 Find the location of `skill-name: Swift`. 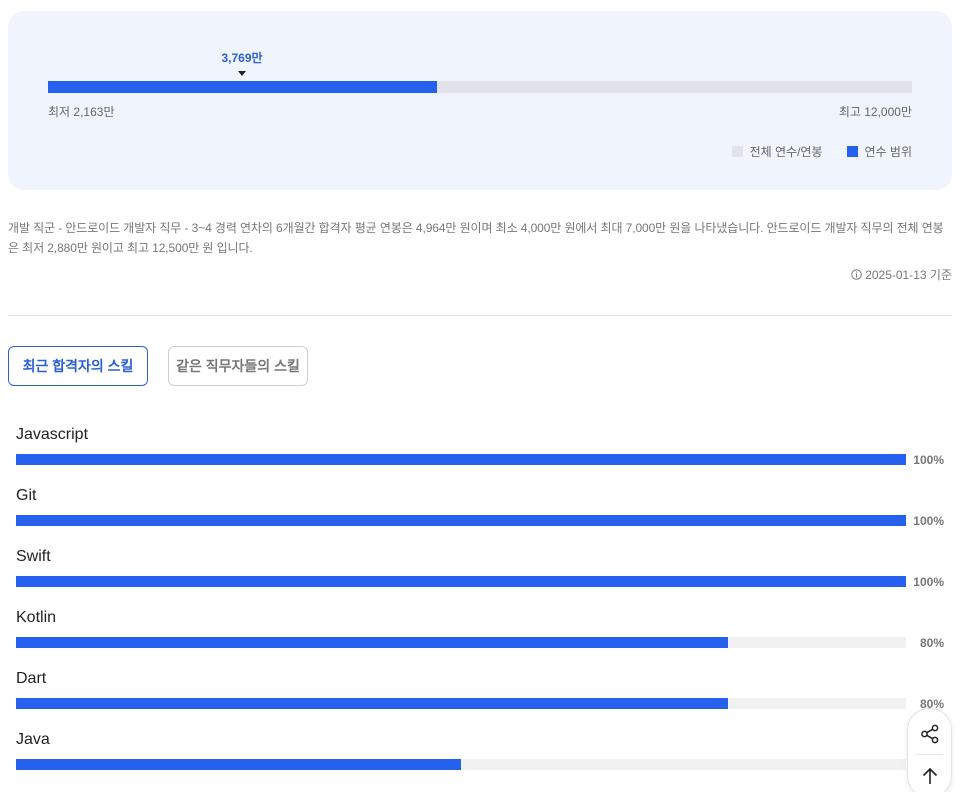

skill-name: Swift is located at coordinates (33, 556).